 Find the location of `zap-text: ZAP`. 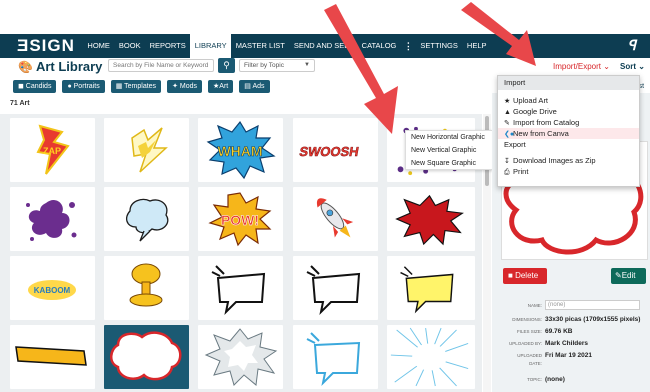

zap-text: ZAP is located at coordinates (52, 151).